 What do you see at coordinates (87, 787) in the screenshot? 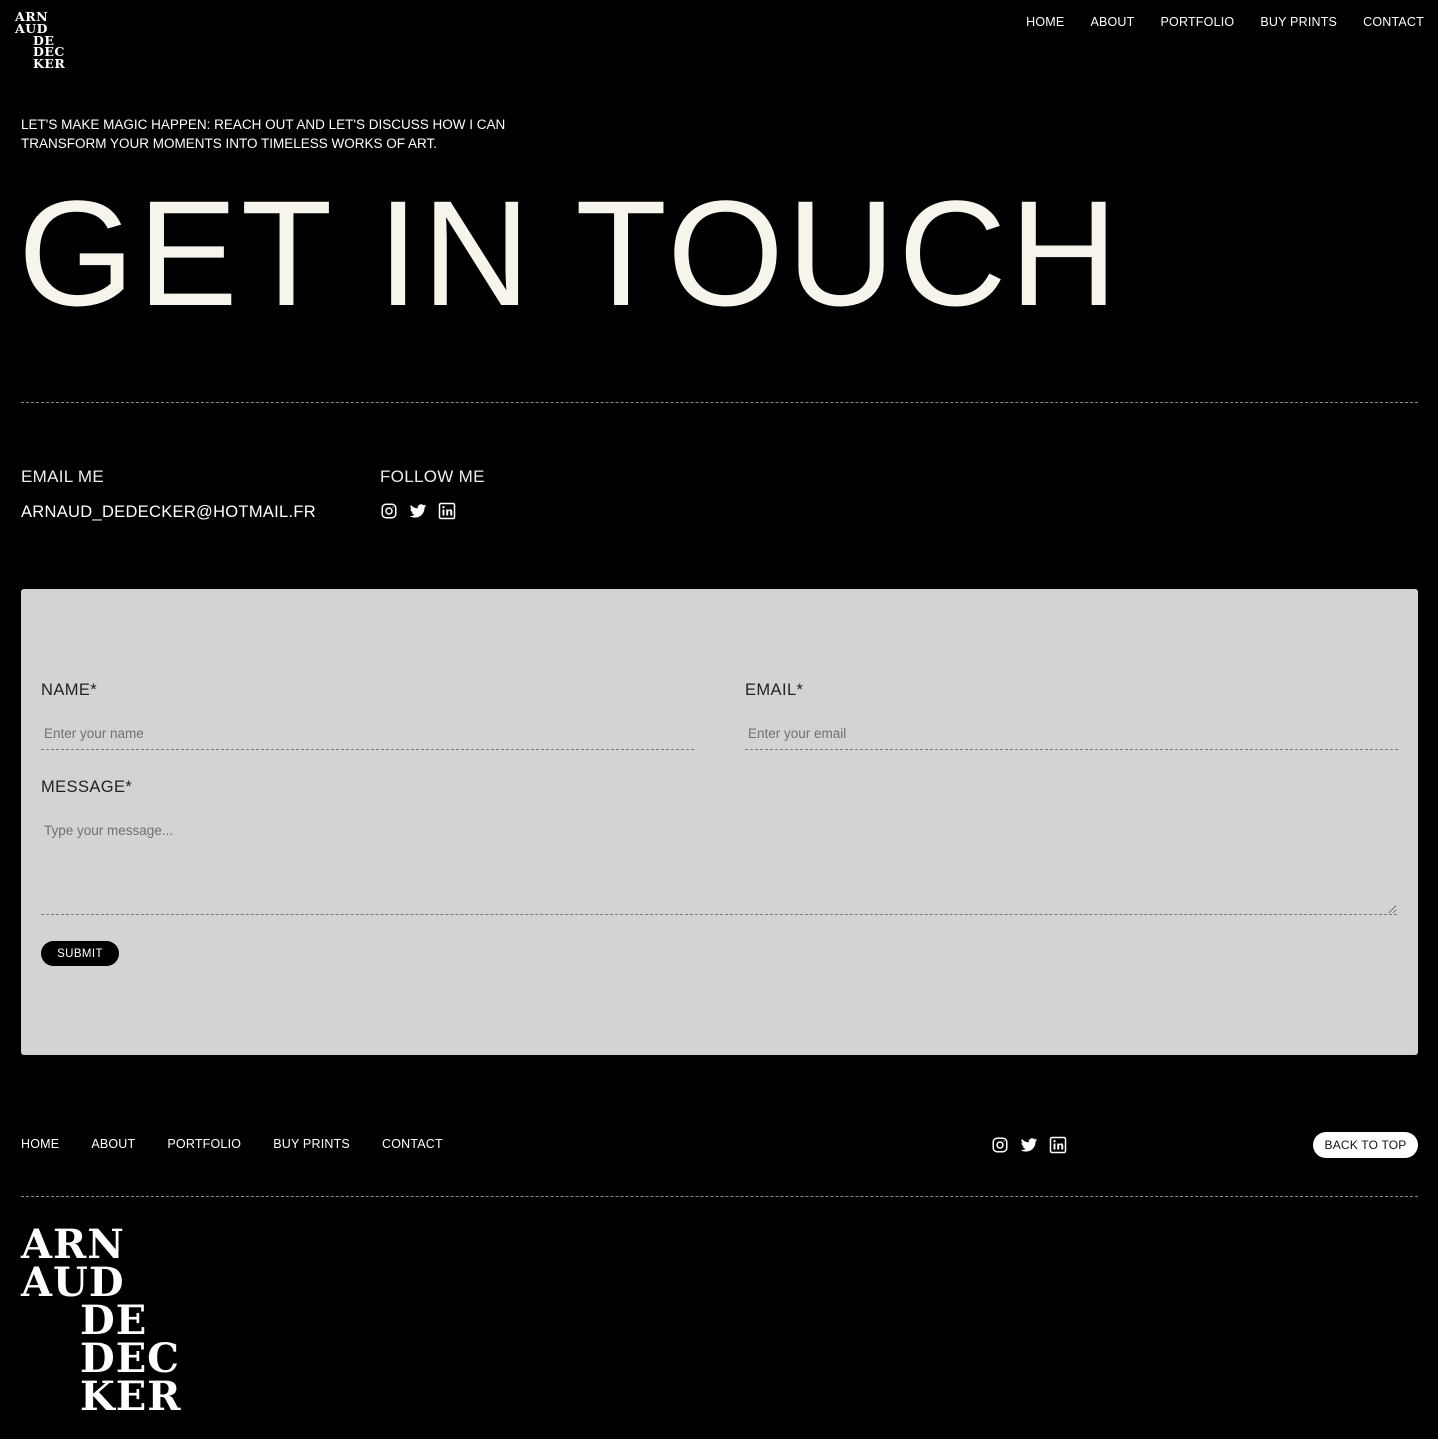
I see `message-label: MESSAGE*` at bounding box center [87, 787].